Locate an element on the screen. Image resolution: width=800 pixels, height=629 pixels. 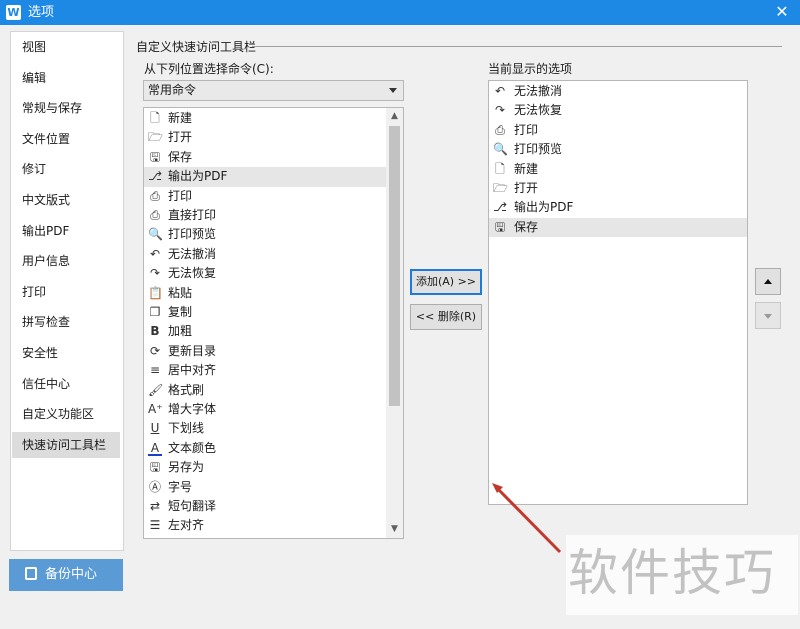
list-item: ❐ 复制 is located at coordinates (265, 312).